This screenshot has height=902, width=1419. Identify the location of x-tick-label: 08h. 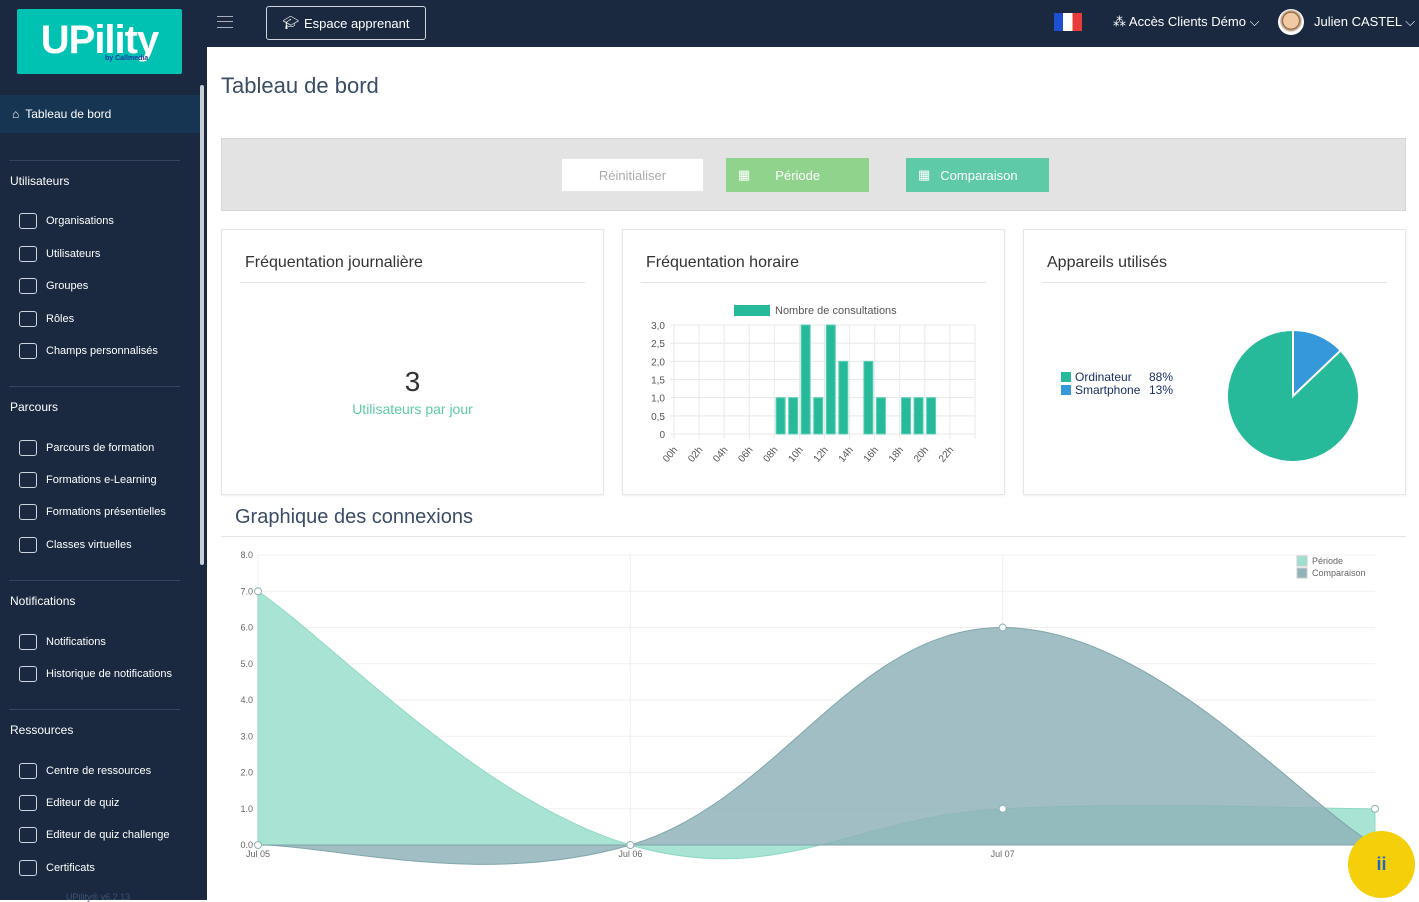
(770, 455).